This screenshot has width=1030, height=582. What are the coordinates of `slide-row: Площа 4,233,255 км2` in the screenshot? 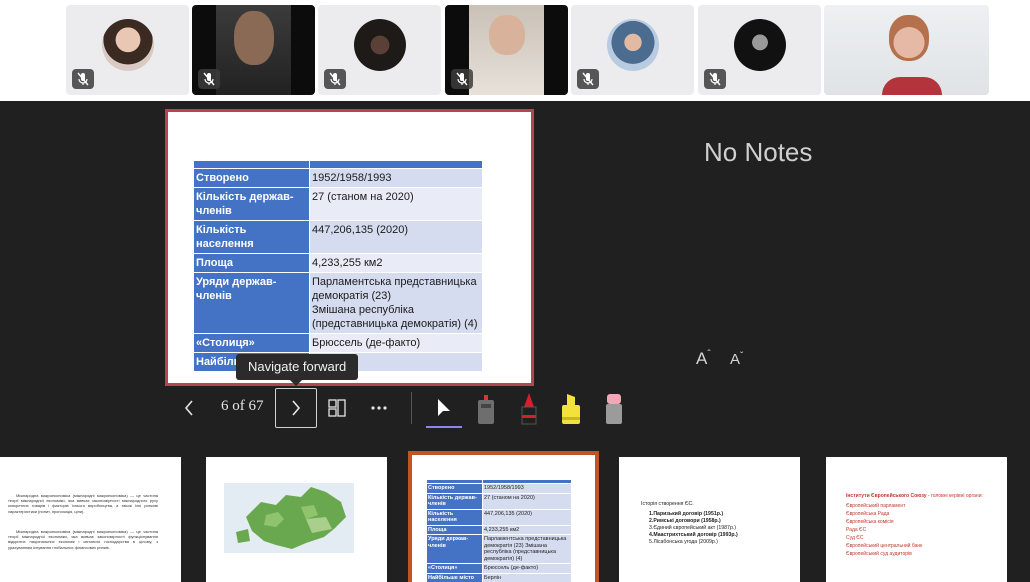 It's located at (338, 263).